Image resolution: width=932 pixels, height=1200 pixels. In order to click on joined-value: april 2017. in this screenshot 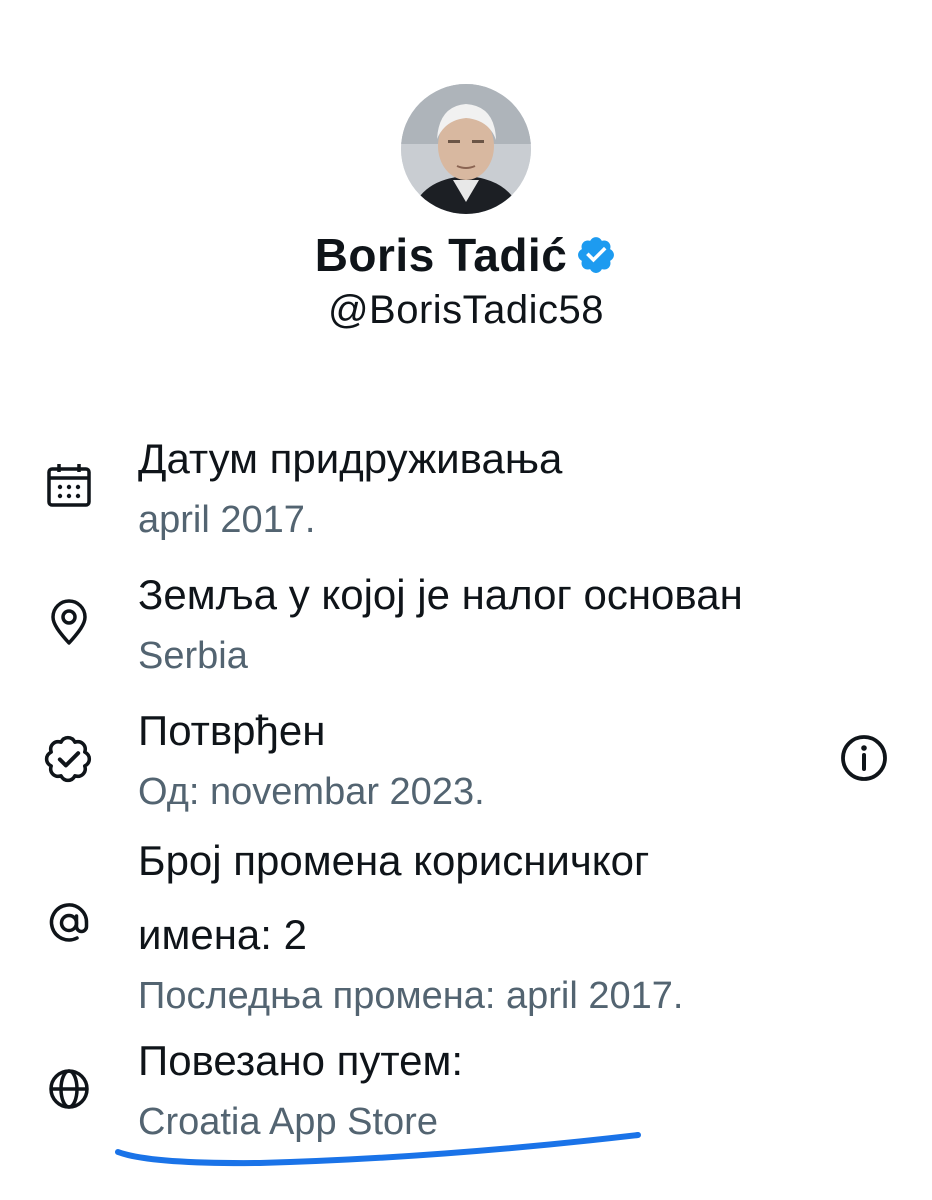, I will do `click(227, 520)`.